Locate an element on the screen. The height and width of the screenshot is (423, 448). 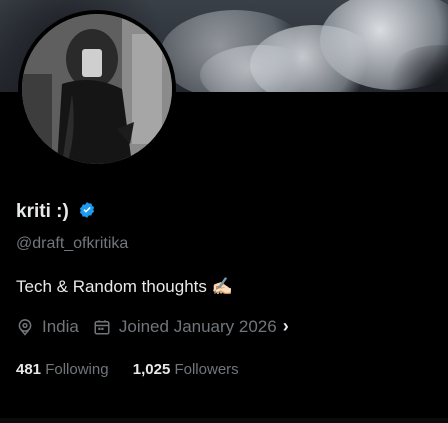
chevron-right-icon: › is located at coordinates (286, 326).